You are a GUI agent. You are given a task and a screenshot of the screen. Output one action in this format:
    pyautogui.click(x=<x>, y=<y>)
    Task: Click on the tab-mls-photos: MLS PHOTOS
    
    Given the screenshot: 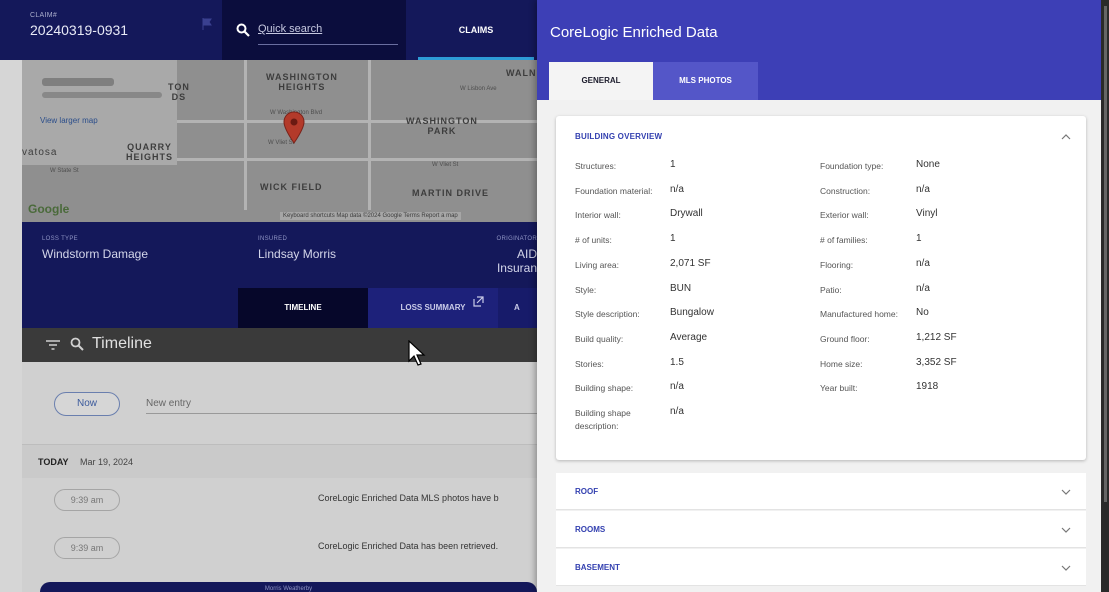 What is the action you would take?
    pyautogui.click(x=705, y=81)
    